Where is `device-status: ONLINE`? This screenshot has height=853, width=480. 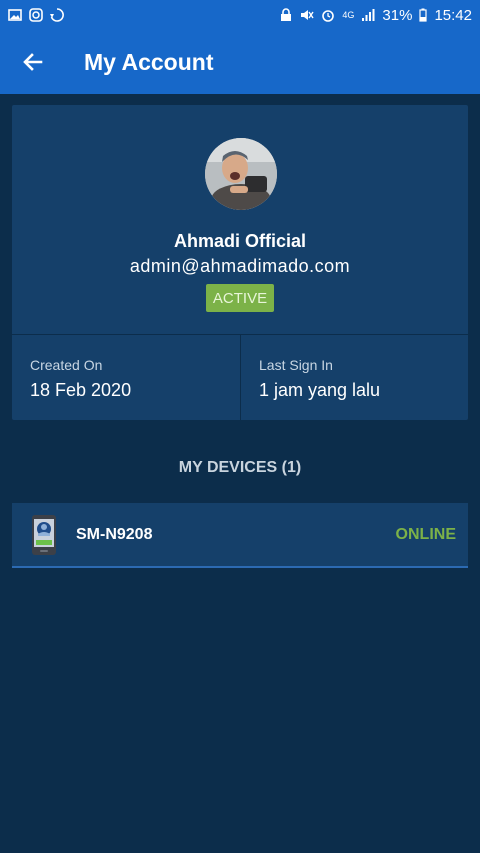 device-status: ONLINE is located at coordinates (425, 534).